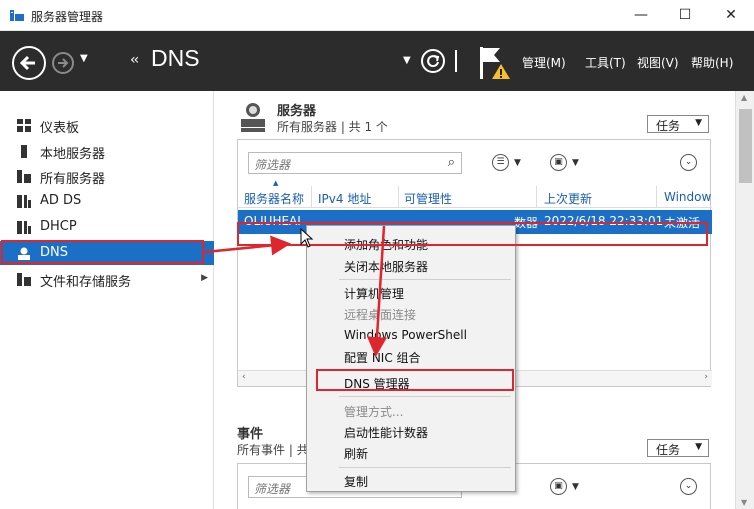 Image resolution: width=754 pixels, height=509 pixels. What do you see at coordinates (376, 291) in the screenshot?
I see `arrow-row-to-dns-manager` at bounding box center [376, 291].